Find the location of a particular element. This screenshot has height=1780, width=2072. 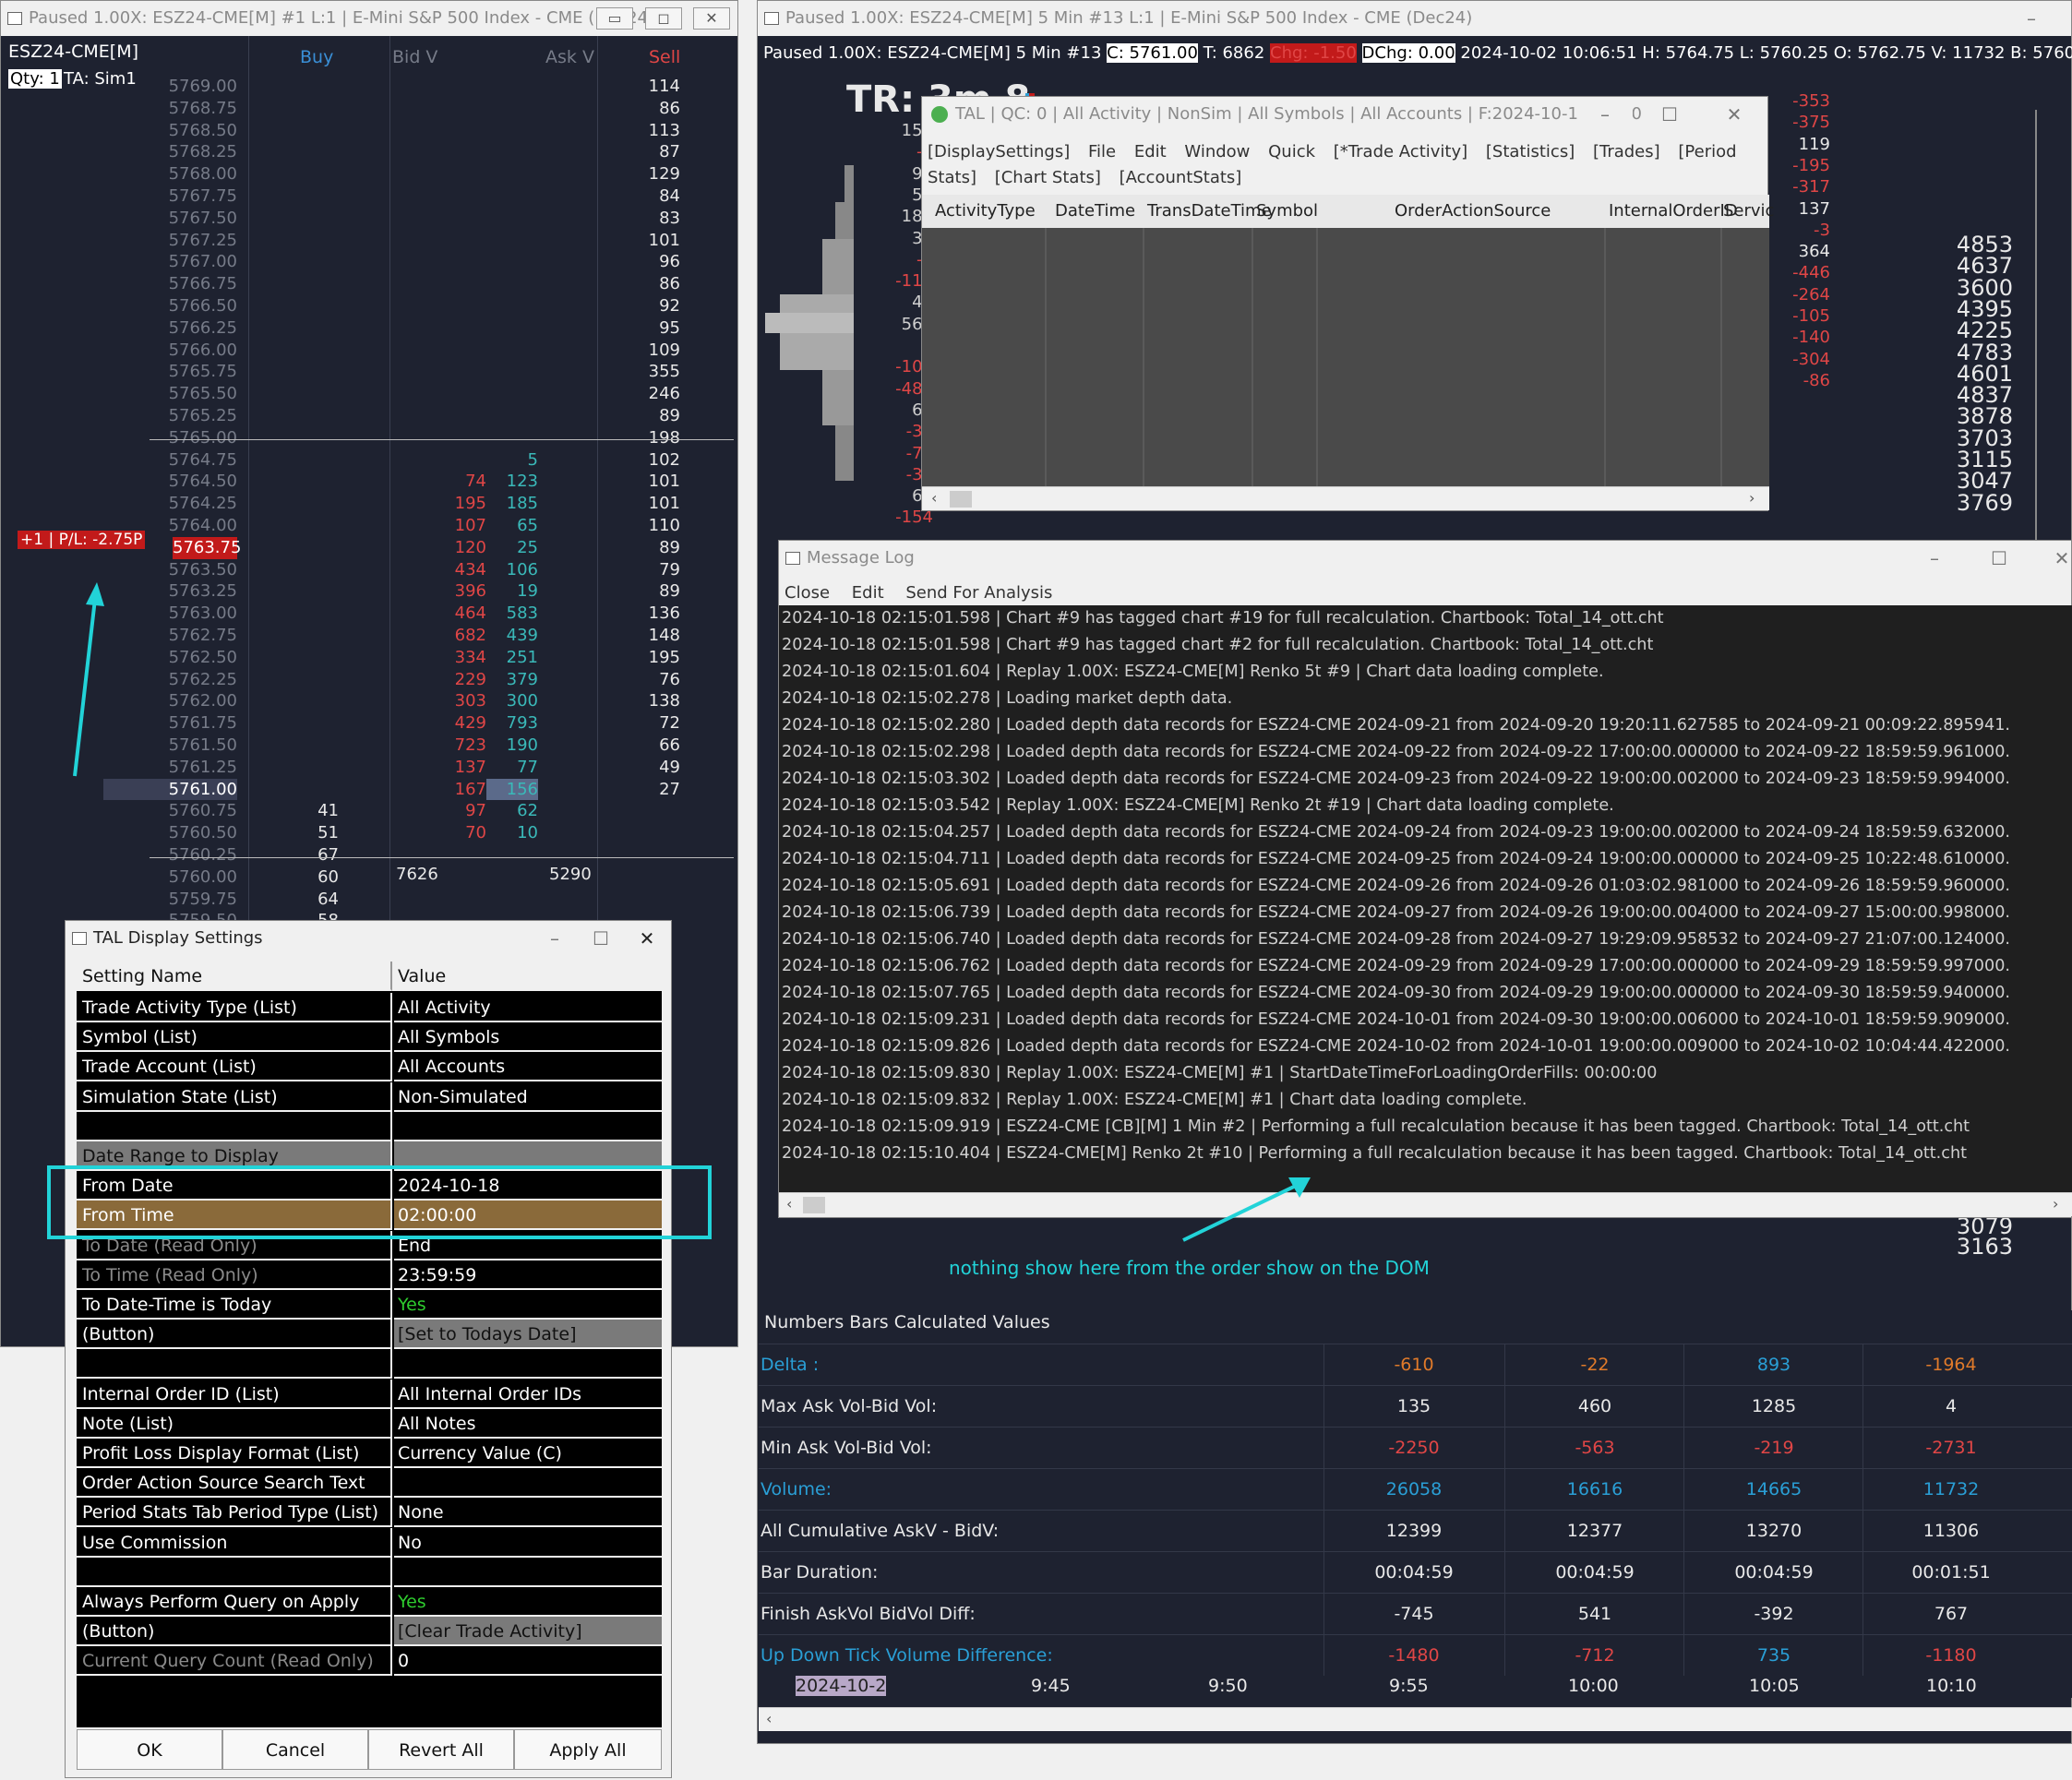

col-service: Servic is located at coordinates (1749, 211).